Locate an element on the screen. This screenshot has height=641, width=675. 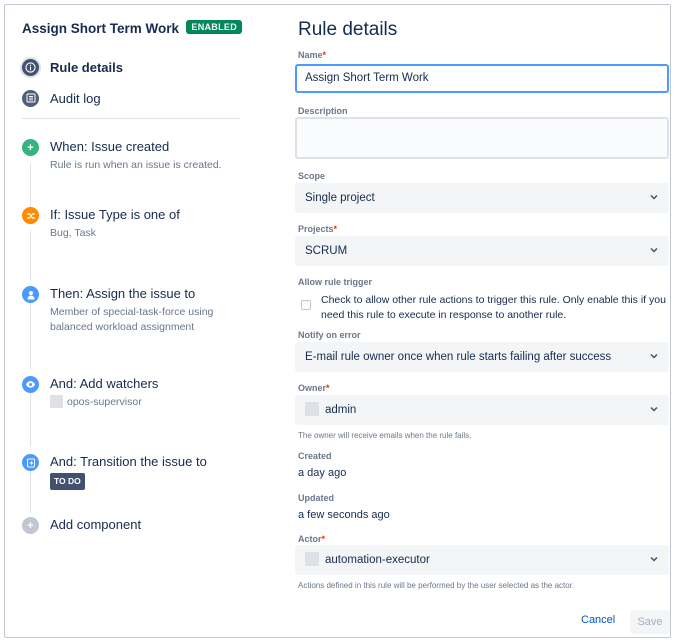
nav-audit-log-label: Audit log is located at coordinates (75, 98).